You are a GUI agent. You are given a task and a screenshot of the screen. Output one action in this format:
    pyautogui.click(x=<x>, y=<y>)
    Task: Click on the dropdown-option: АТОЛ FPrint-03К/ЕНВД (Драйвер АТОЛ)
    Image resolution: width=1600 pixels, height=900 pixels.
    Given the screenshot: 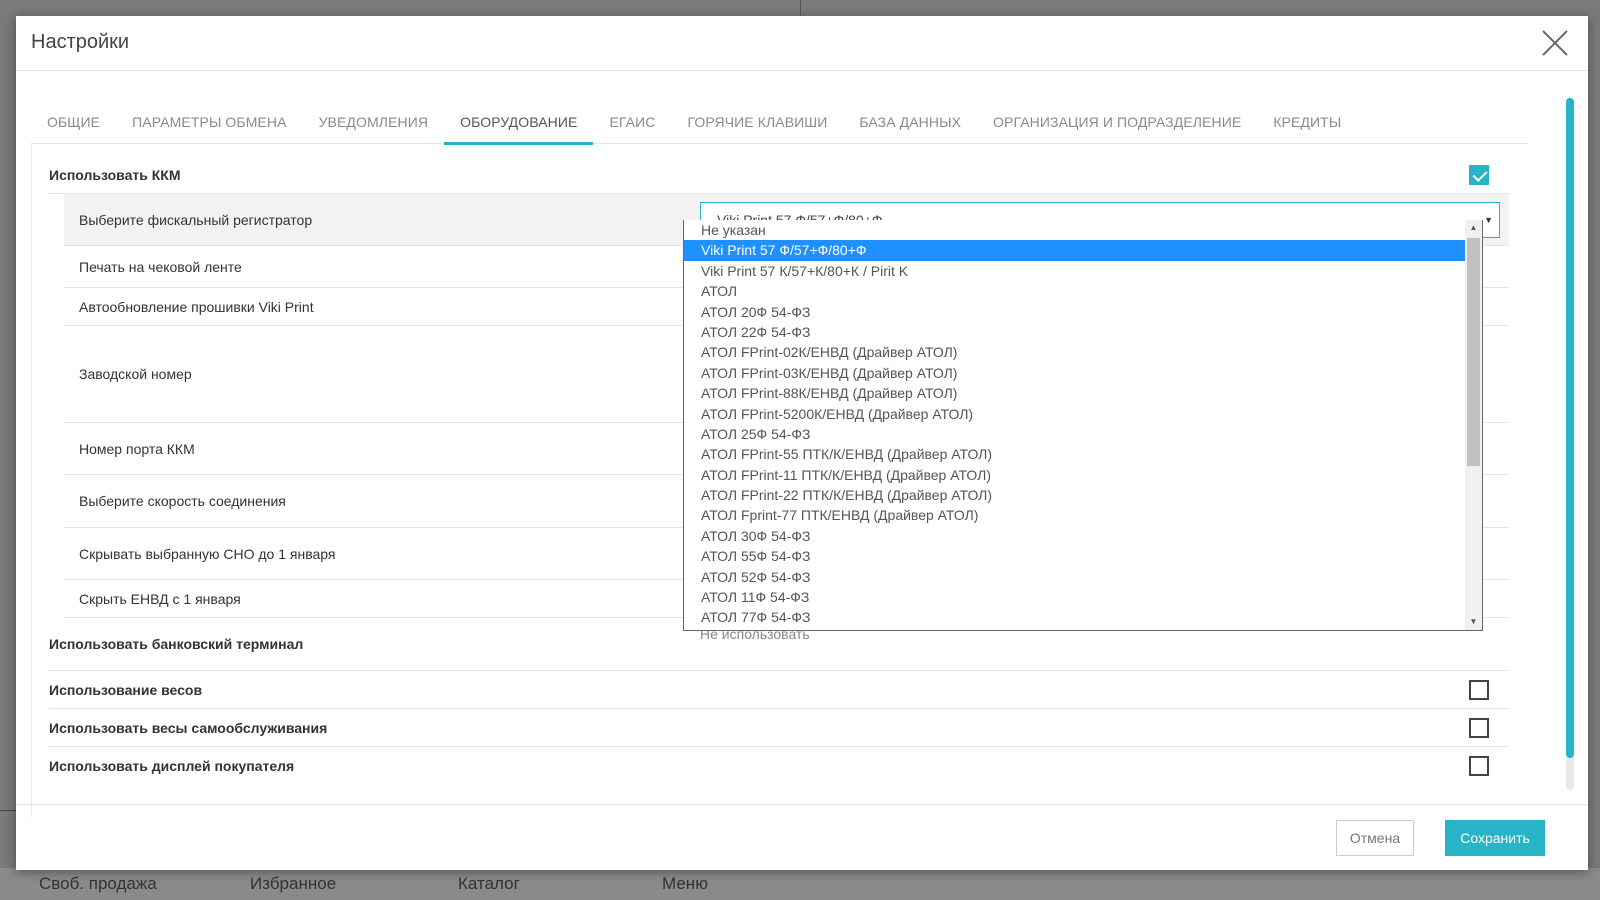 What is the action you would take?
    pyautogui.click(x=1074, y=373)
    